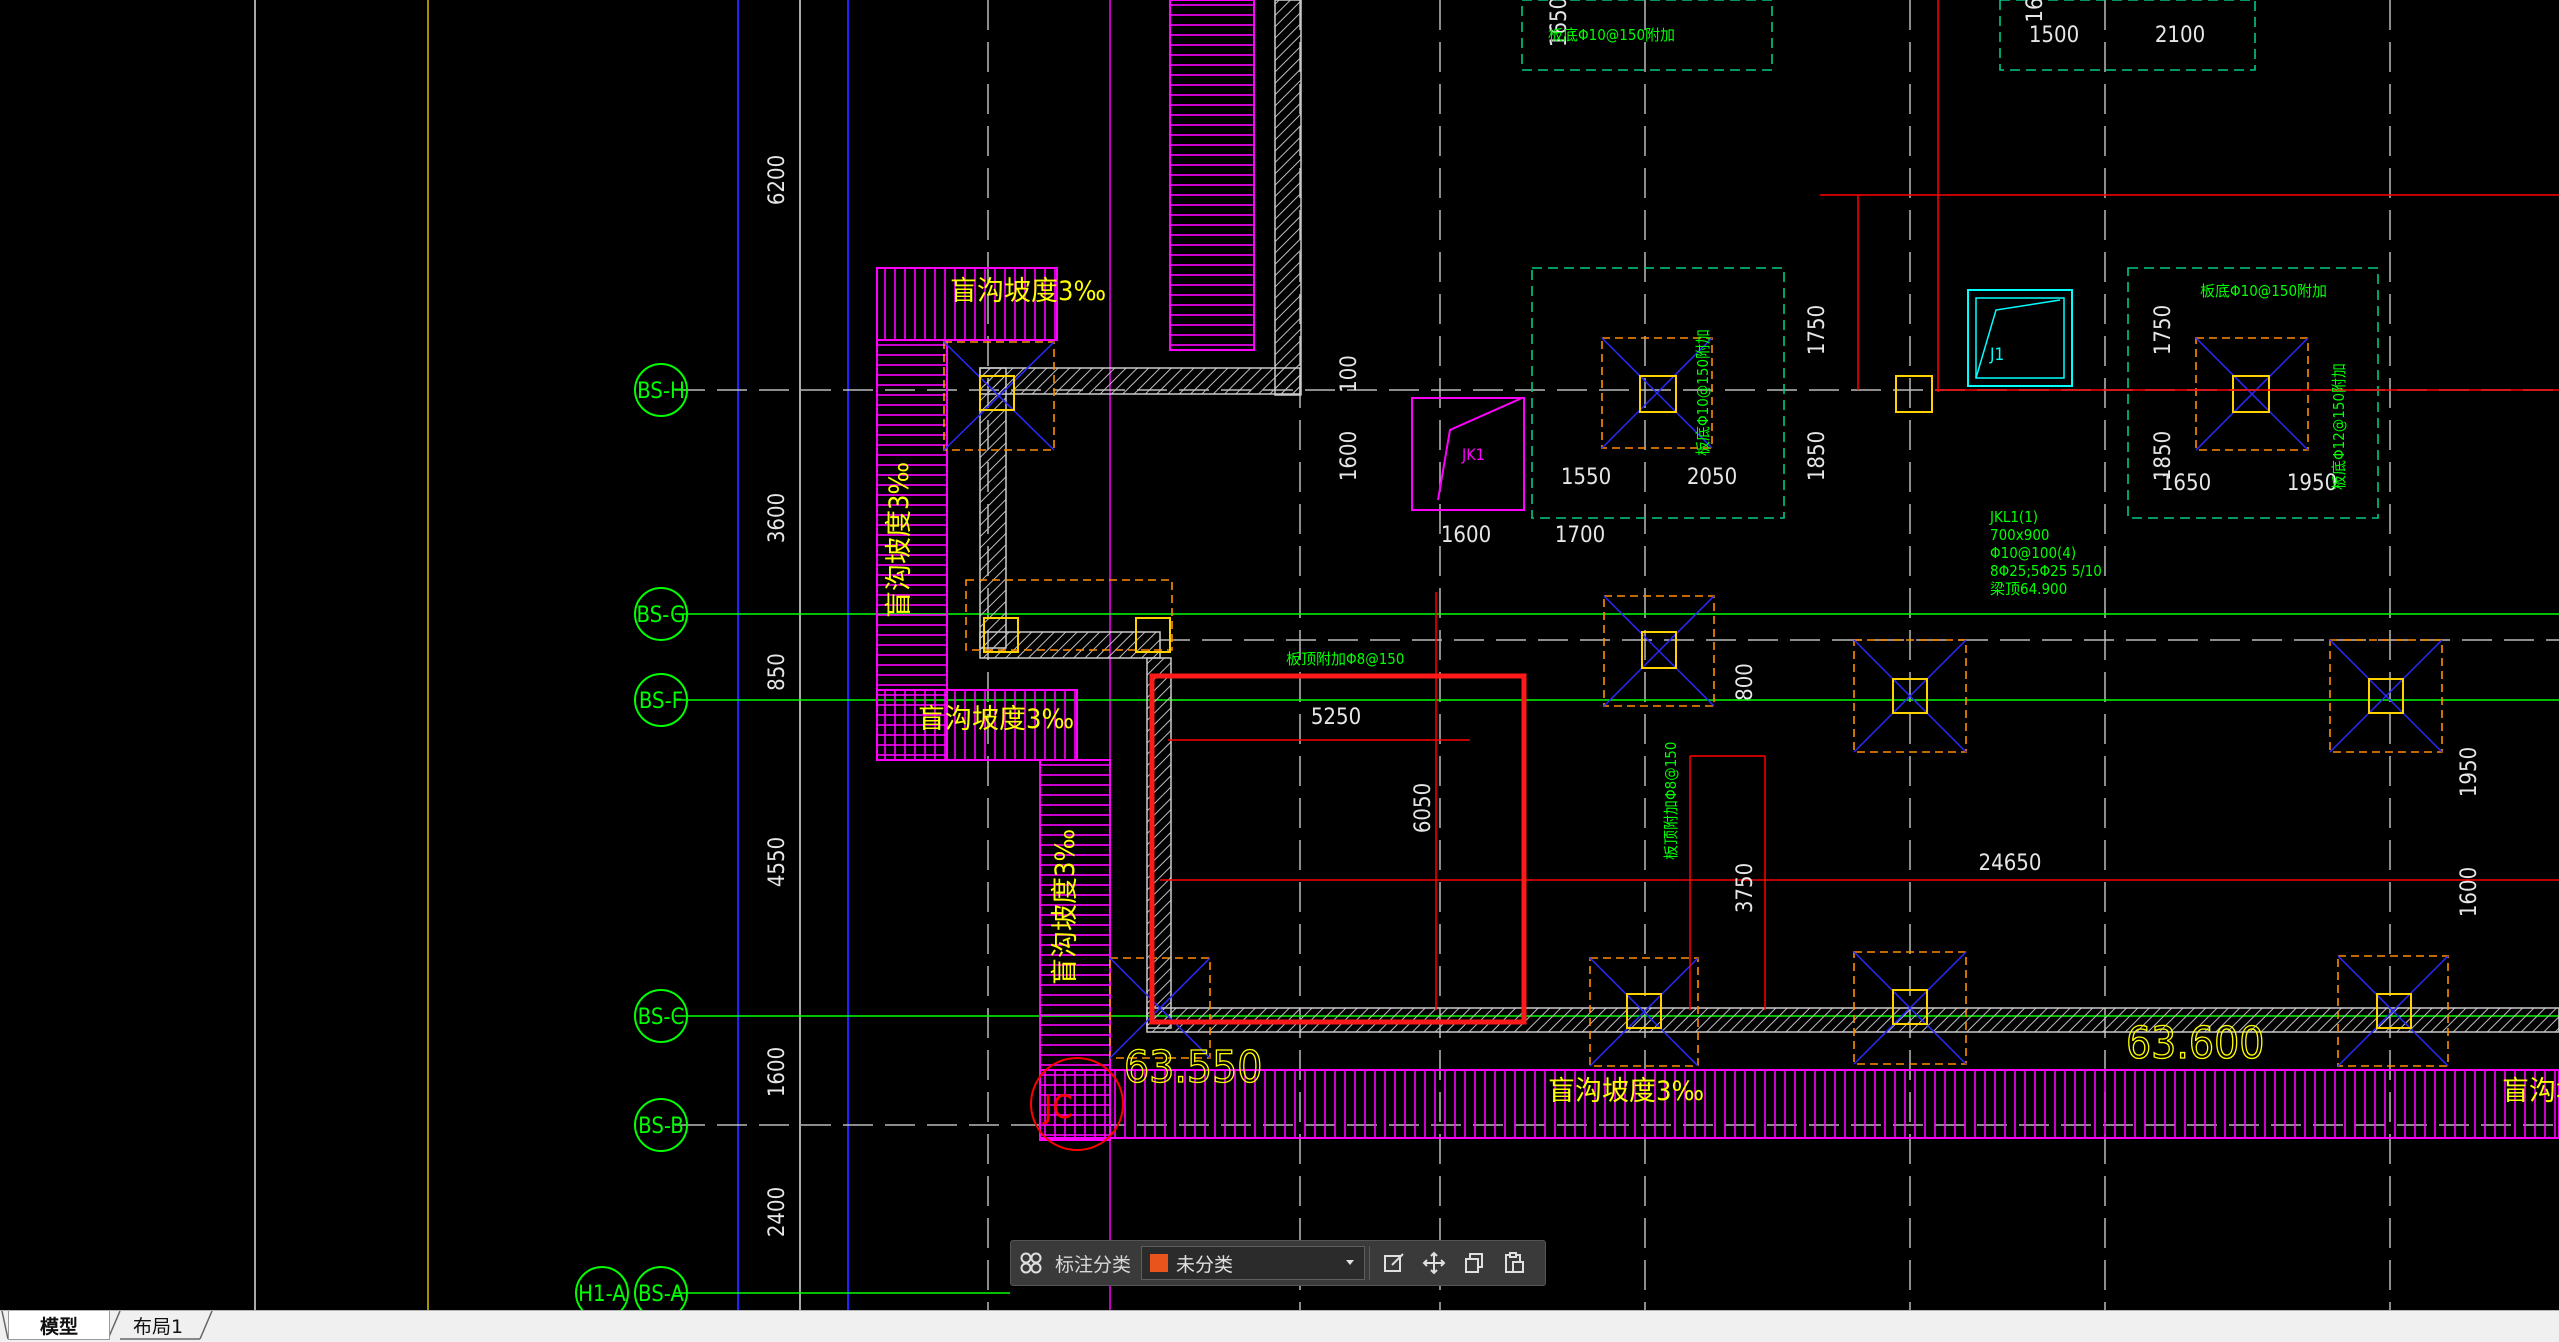 The height and width of the screenshot is (1342, 2559). Describe the element at coordinates (1349, 374) in the screenshot. I see `dim-100: 100` at that location.